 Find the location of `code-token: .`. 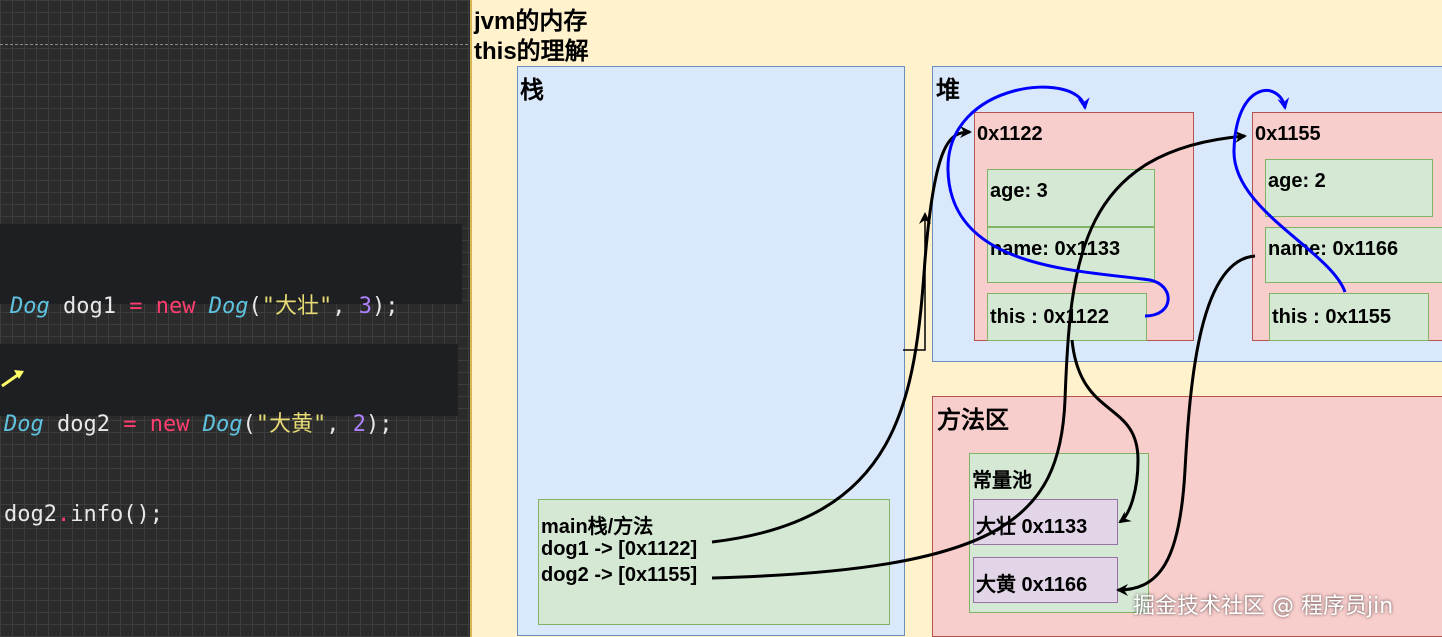

code-token: . is located at coordinates (63, 514).